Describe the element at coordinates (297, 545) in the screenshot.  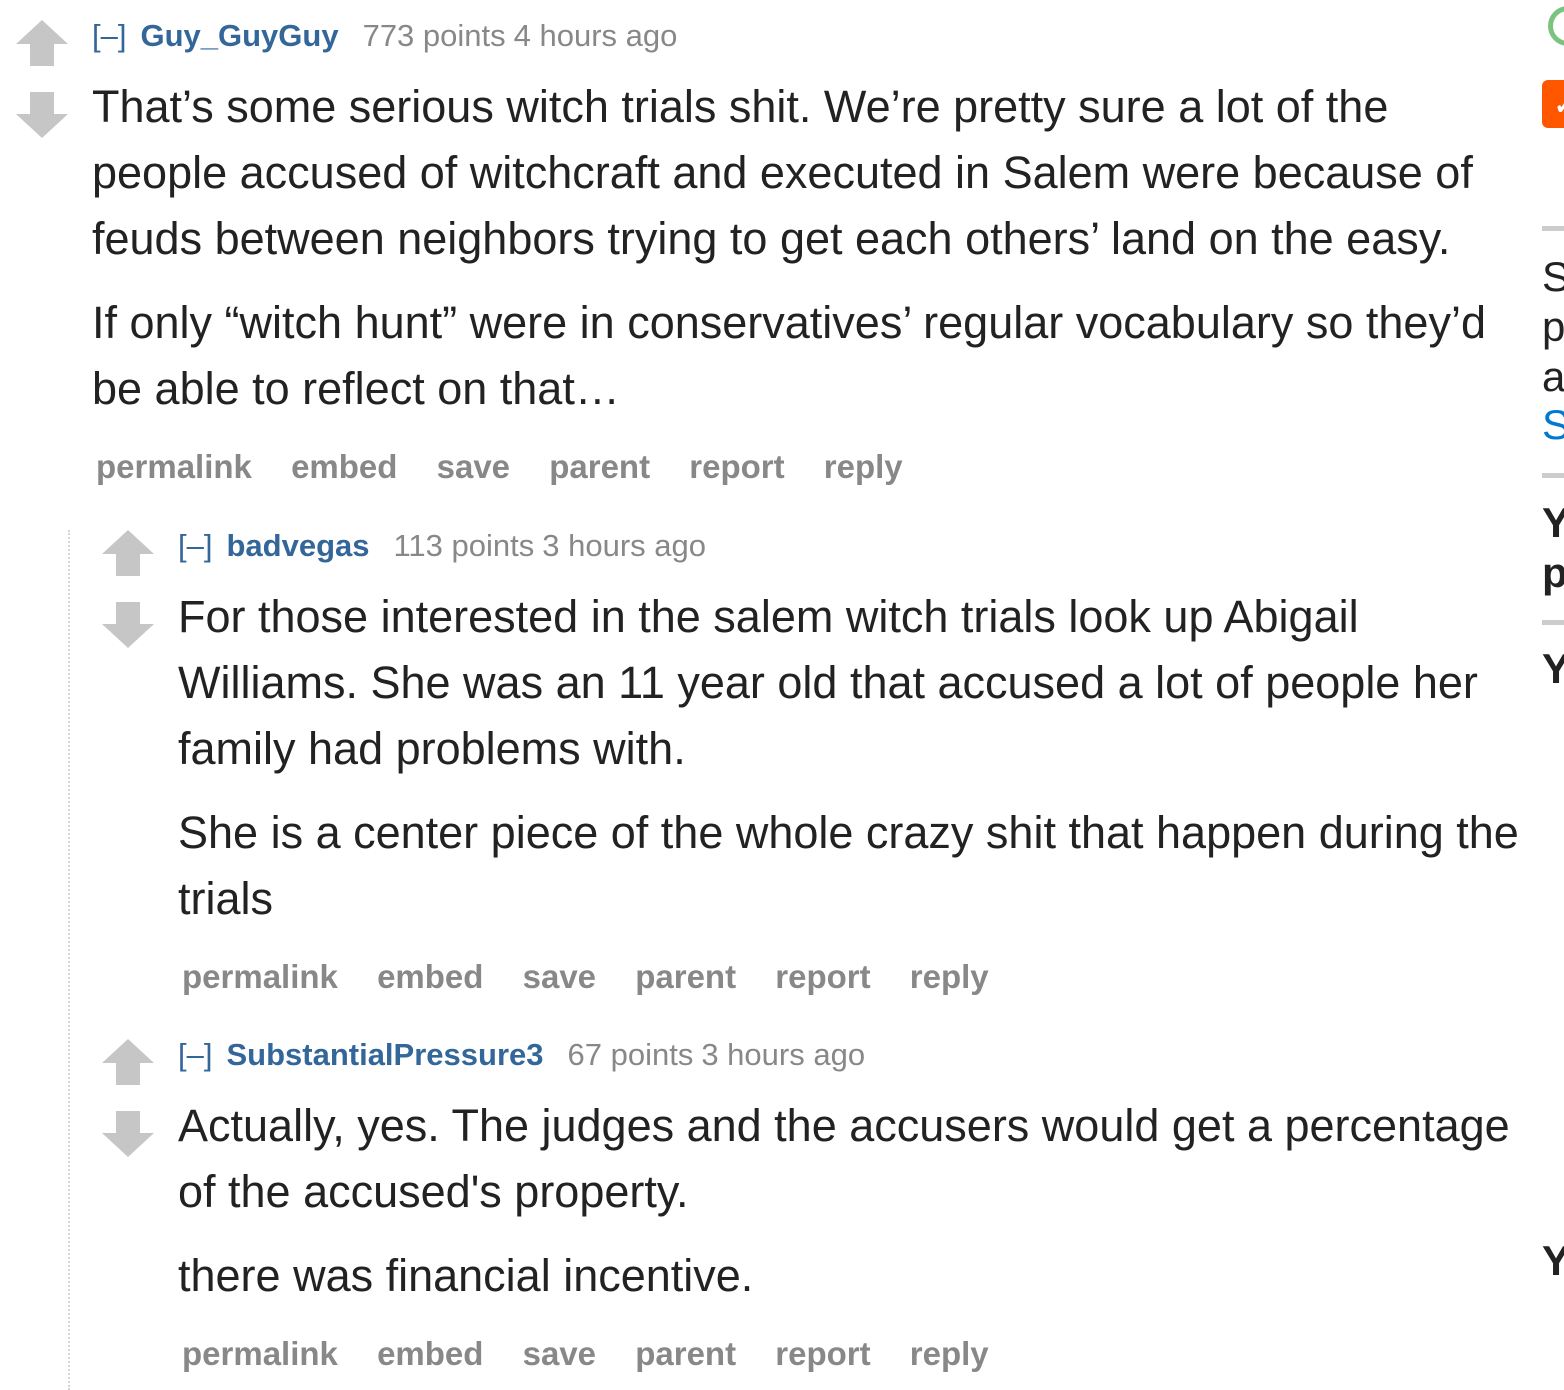
I see `comment-author: badvegas` at that location.